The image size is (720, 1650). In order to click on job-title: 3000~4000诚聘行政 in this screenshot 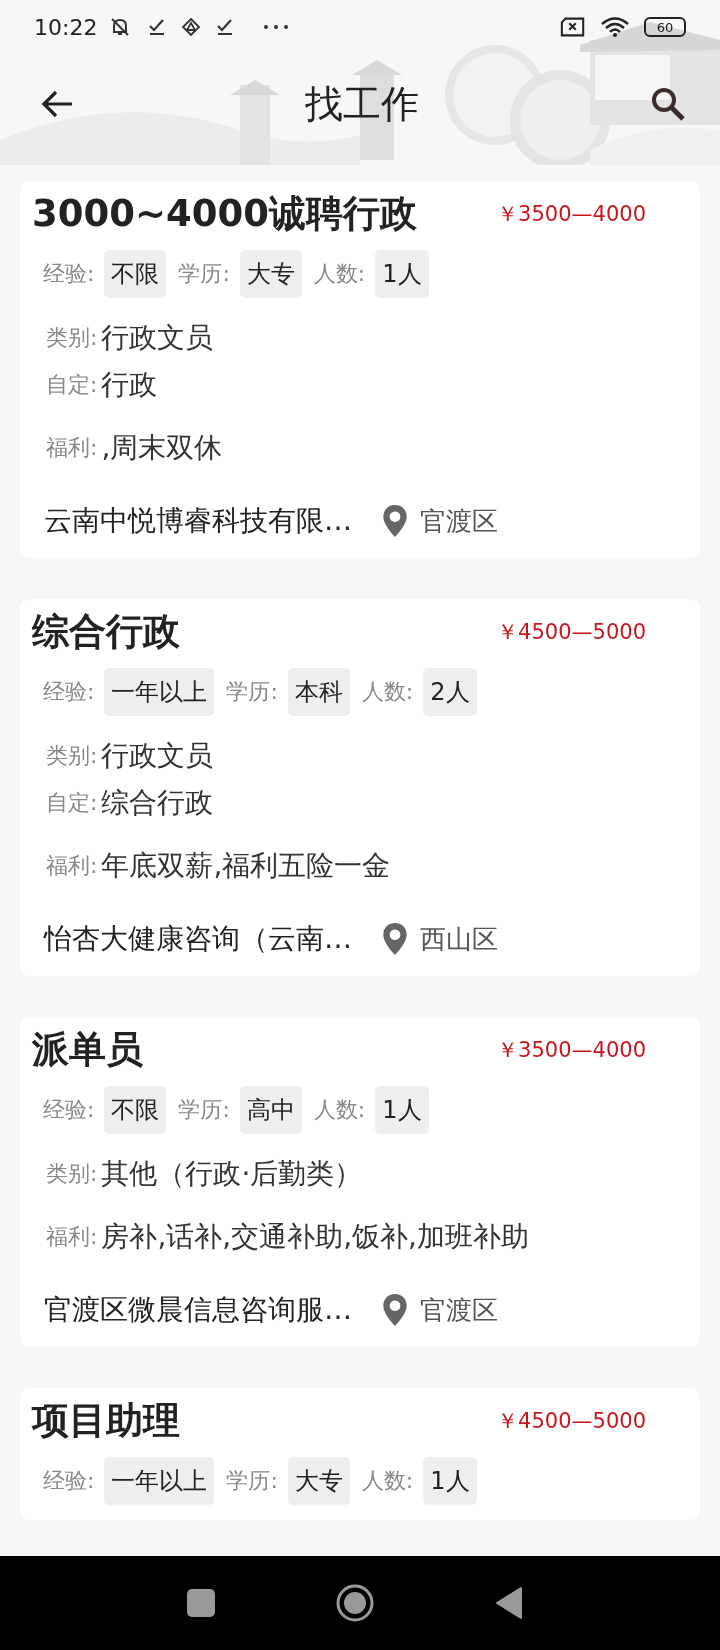, I will do `click(224, 214)`.